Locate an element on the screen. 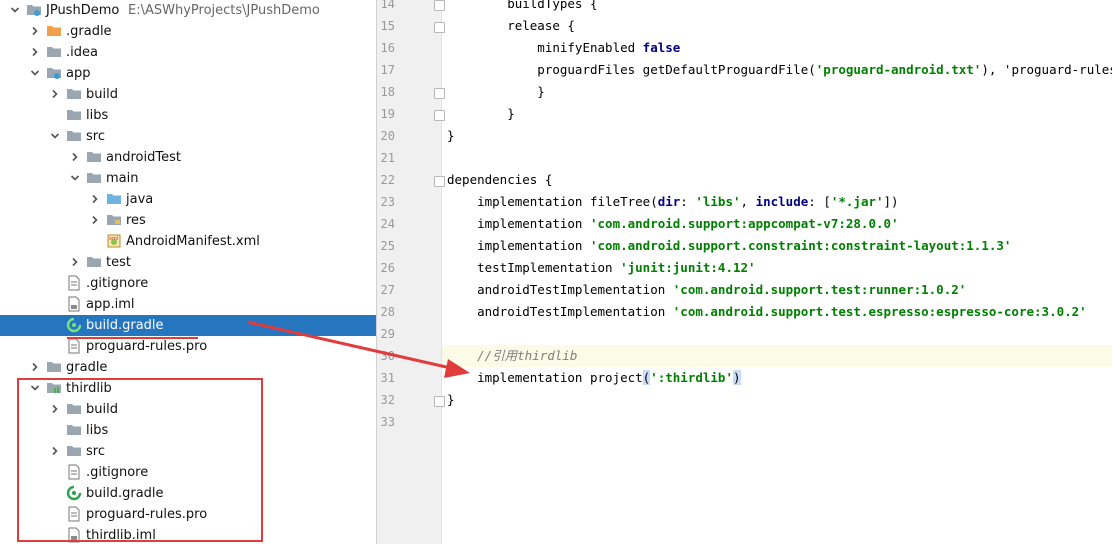  module-folder-icon is located at coordinates (54, 73).